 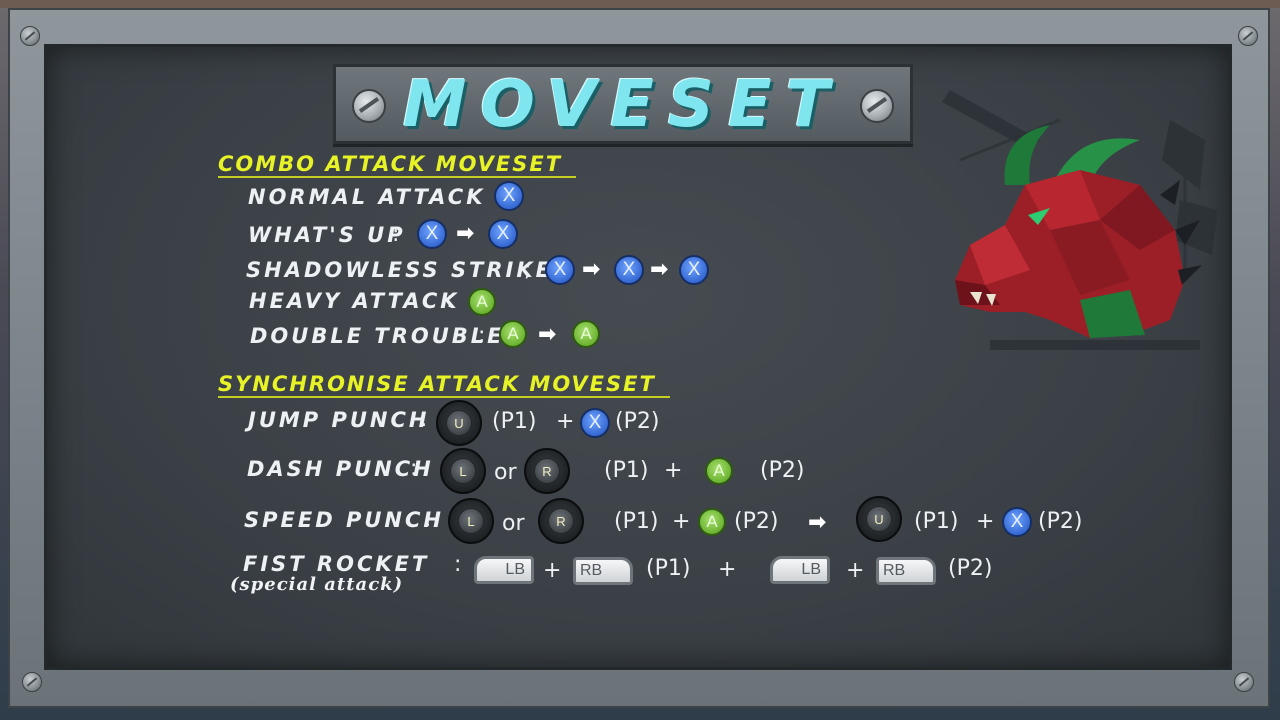 I want to click on move-fist-rocket-sublabel: (special attack), so click(x=317, y=584).